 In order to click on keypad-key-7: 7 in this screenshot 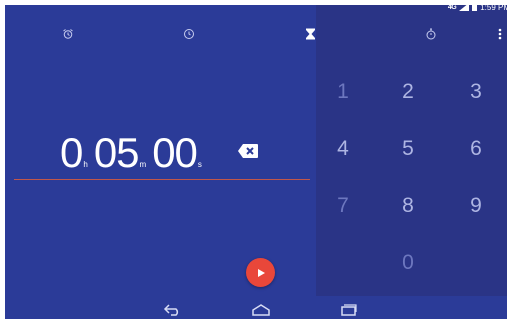, I will do `click(343, 206)`.